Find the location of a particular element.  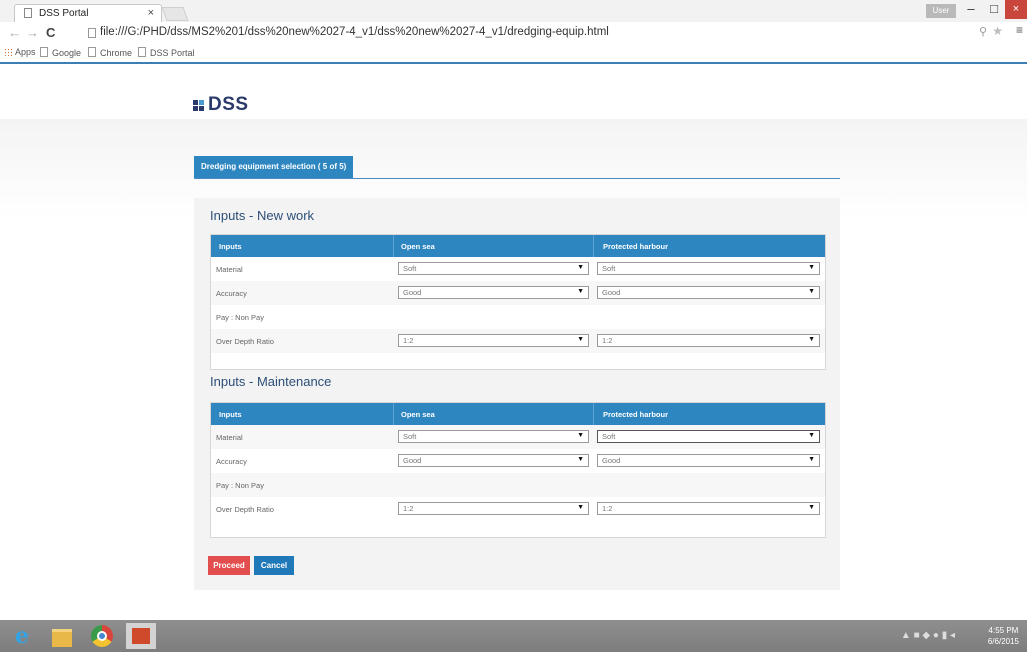

chrome-icon is located at coordinates (102, 636).